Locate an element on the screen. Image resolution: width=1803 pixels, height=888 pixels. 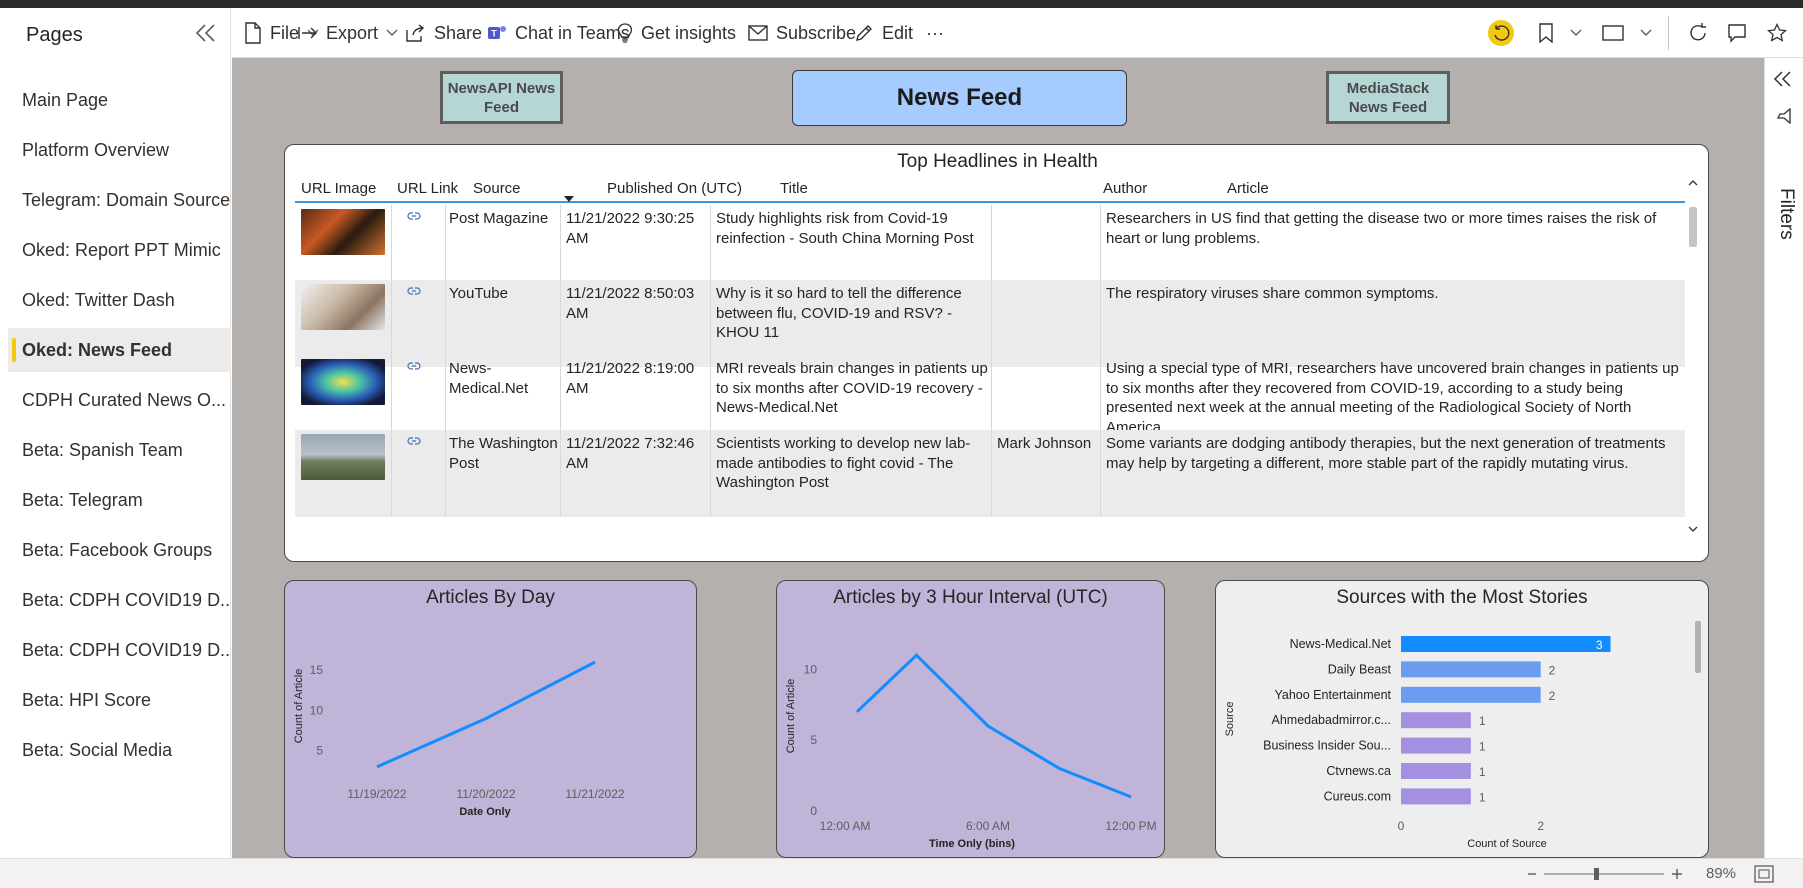
comments-button is located at coordinates (1741, 33).